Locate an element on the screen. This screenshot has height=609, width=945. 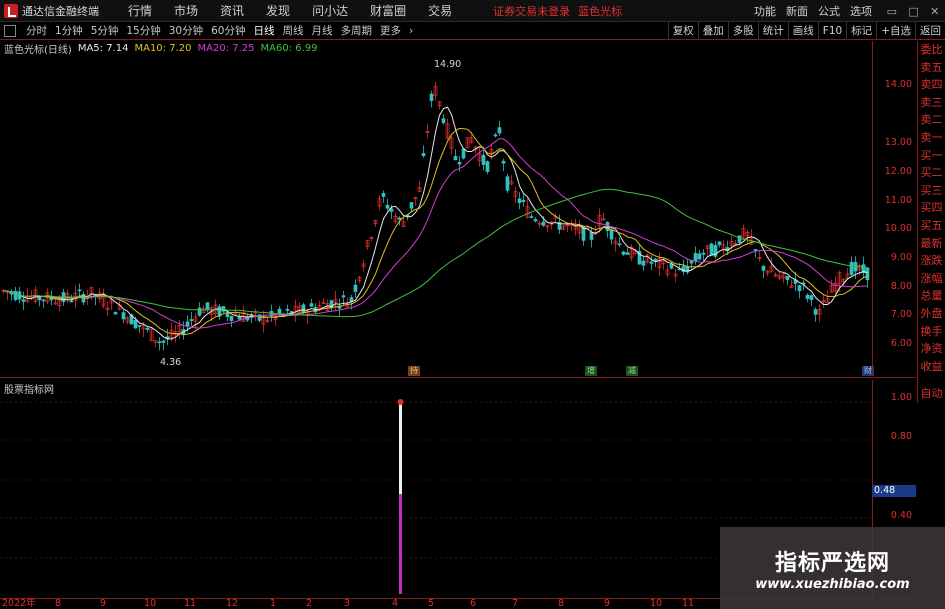
menu-item-market: 市场 is located at coordinates (186, 10).